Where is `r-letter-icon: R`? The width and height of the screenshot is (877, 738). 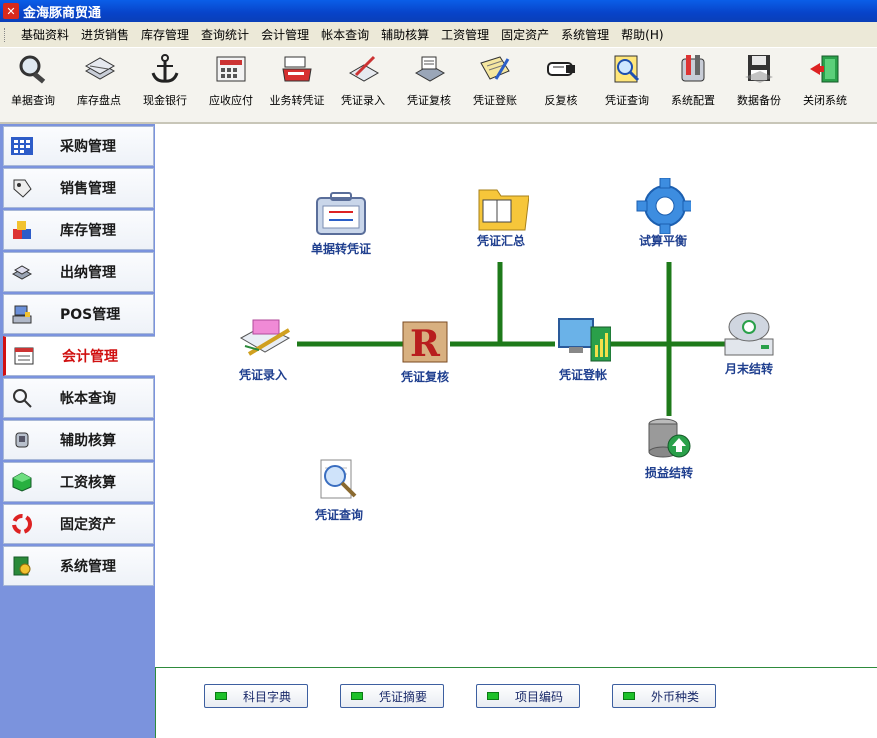
r-letter-icon: R is located at coordinates (425, 342).